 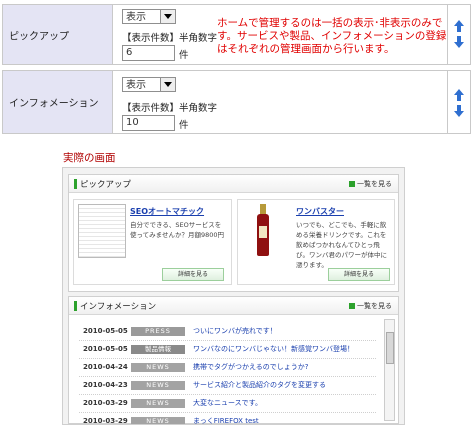 What do you see at coordinates (148, 53) in the screenshot?
I see `pickup-count-input: 6` at bounding box center [148, 53].